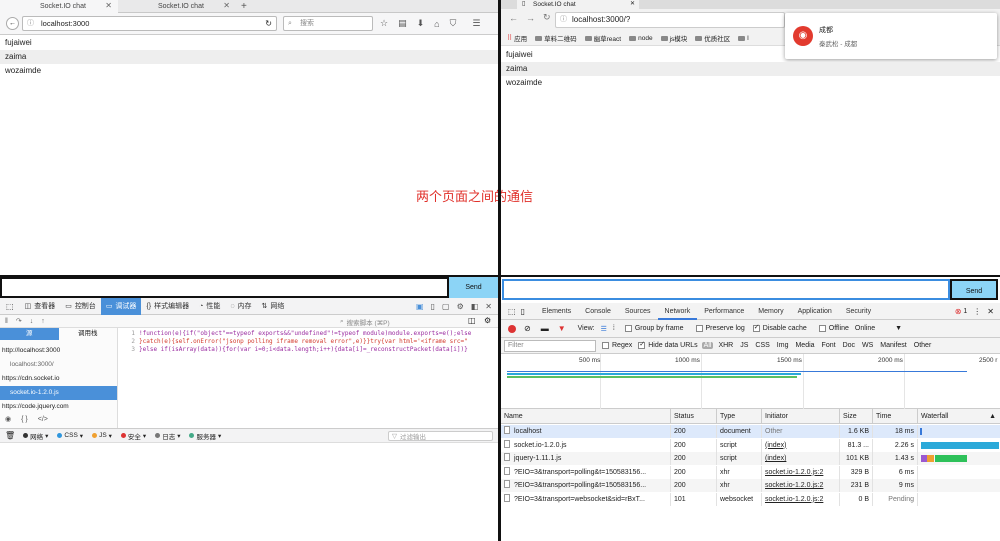  Describe the element at coordinates (743, 38) in the screenshot. I see `bookmark-item: l` at that location.